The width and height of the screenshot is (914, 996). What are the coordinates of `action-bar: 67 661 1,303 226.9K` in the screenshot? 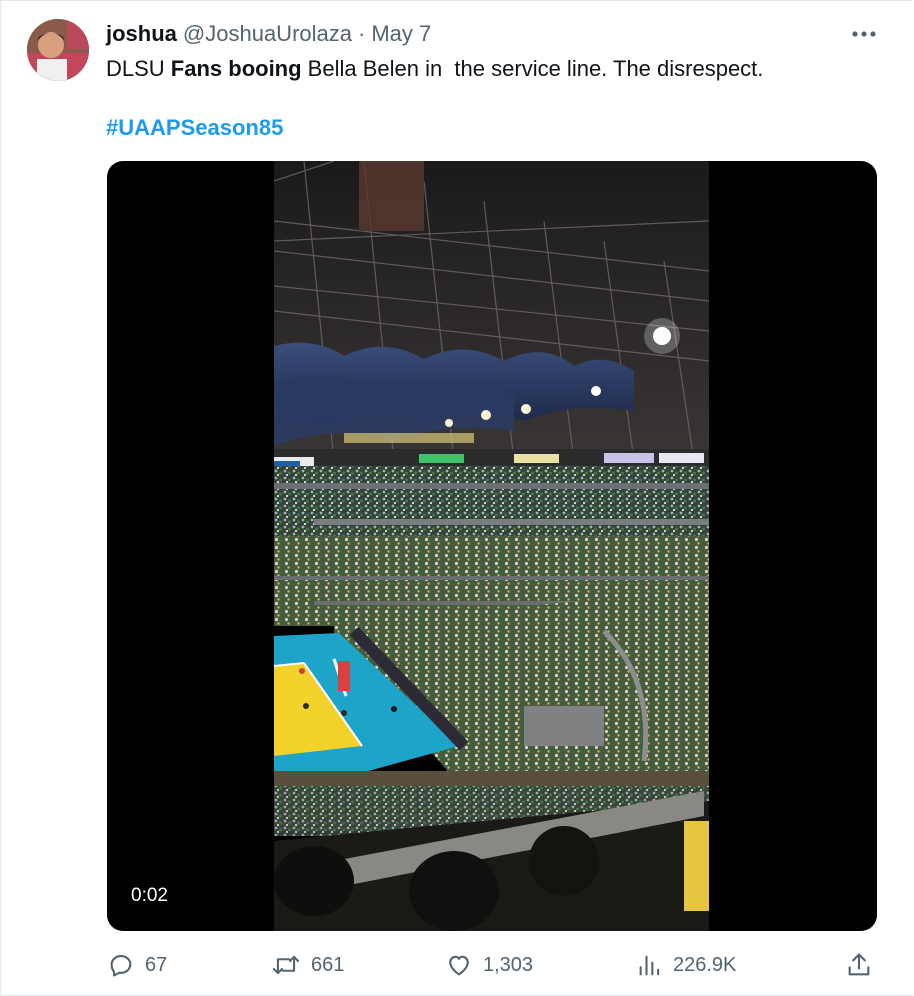 It's located at (492, 965).